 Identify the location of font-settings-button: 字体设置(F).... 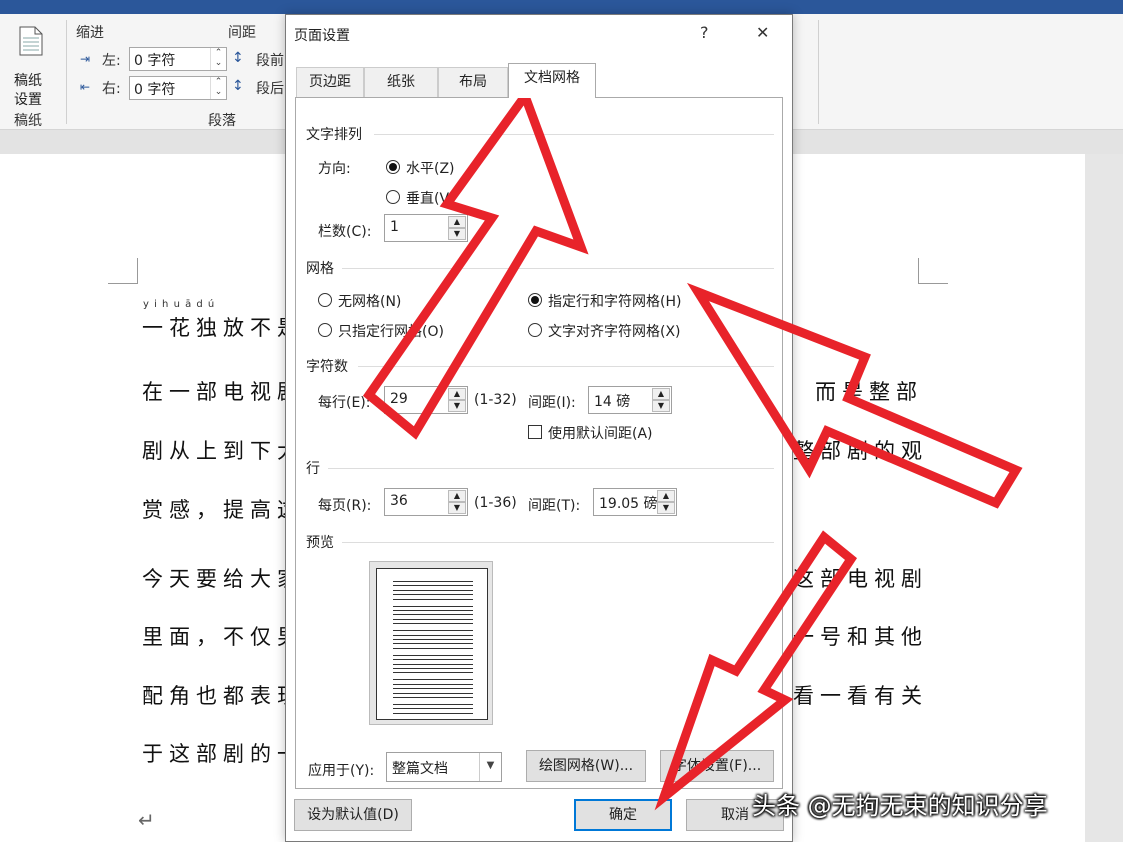
(717, 766).